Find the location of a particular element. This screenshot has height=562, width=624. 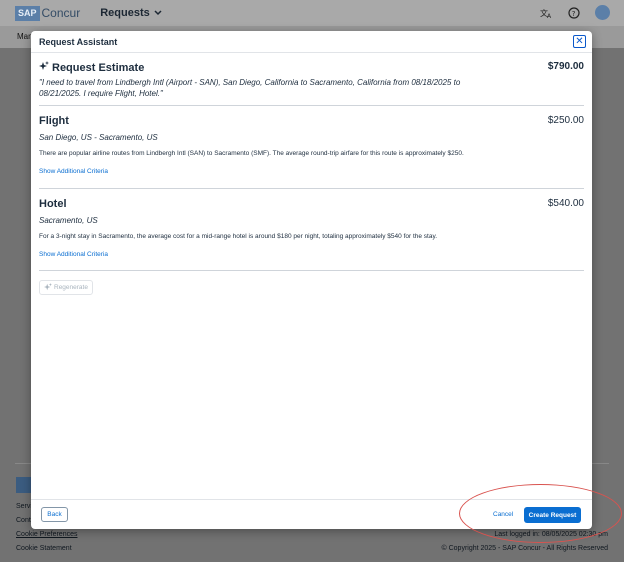

close-button: ✕ is located at coordinates (579, 41).